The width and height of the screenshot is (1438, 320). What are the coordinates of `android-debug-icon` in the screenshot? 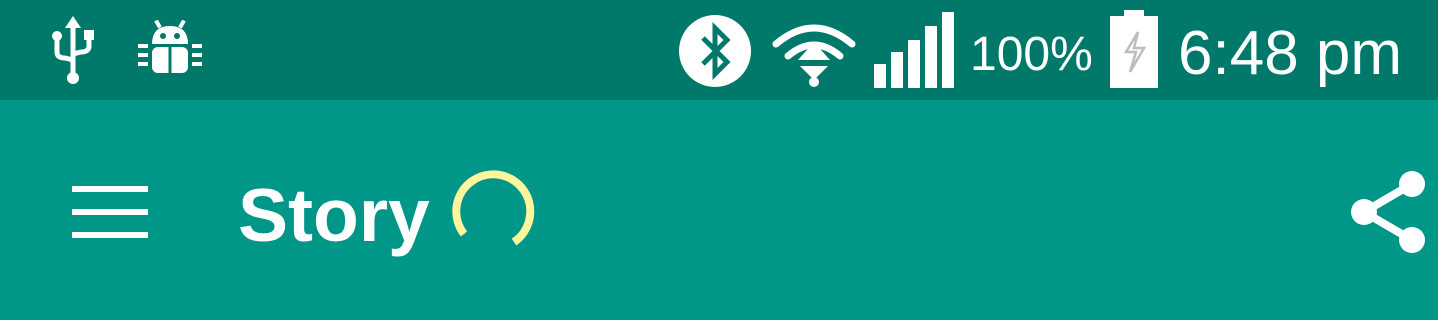 It's located at (170, 46).